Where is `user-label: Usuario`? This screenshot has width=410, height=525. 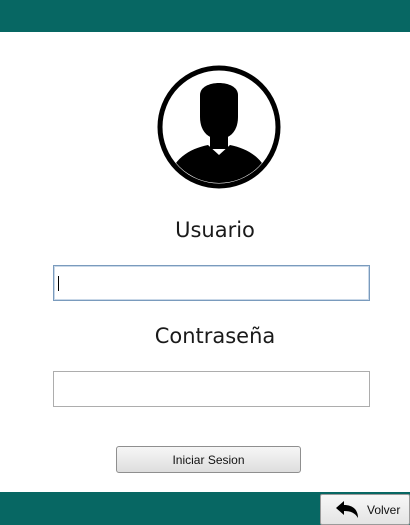 user-label: Usuario is located at coordinates (215, 230).